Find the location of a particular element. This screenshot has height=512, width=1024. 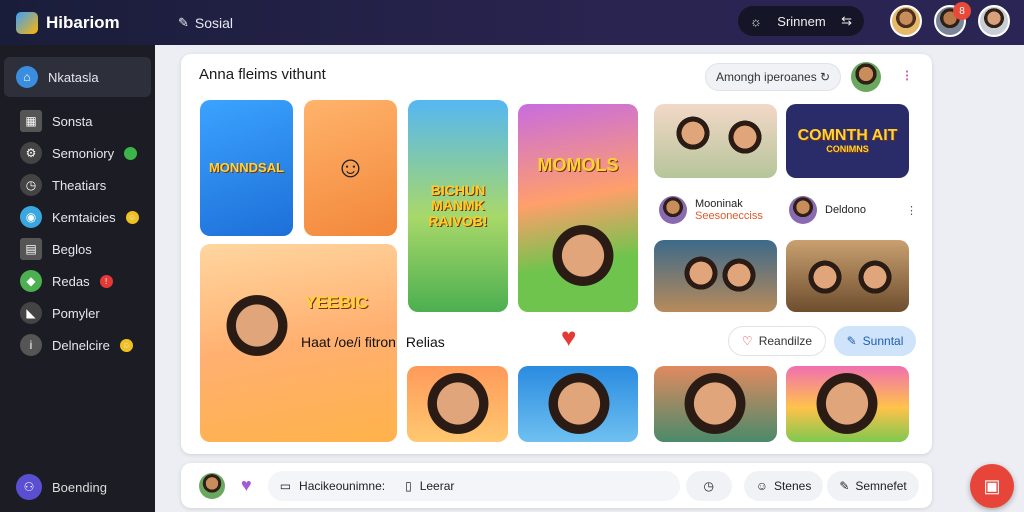

section-label-1: Haat /oe/i fitron is located at coordinates (348, 342).